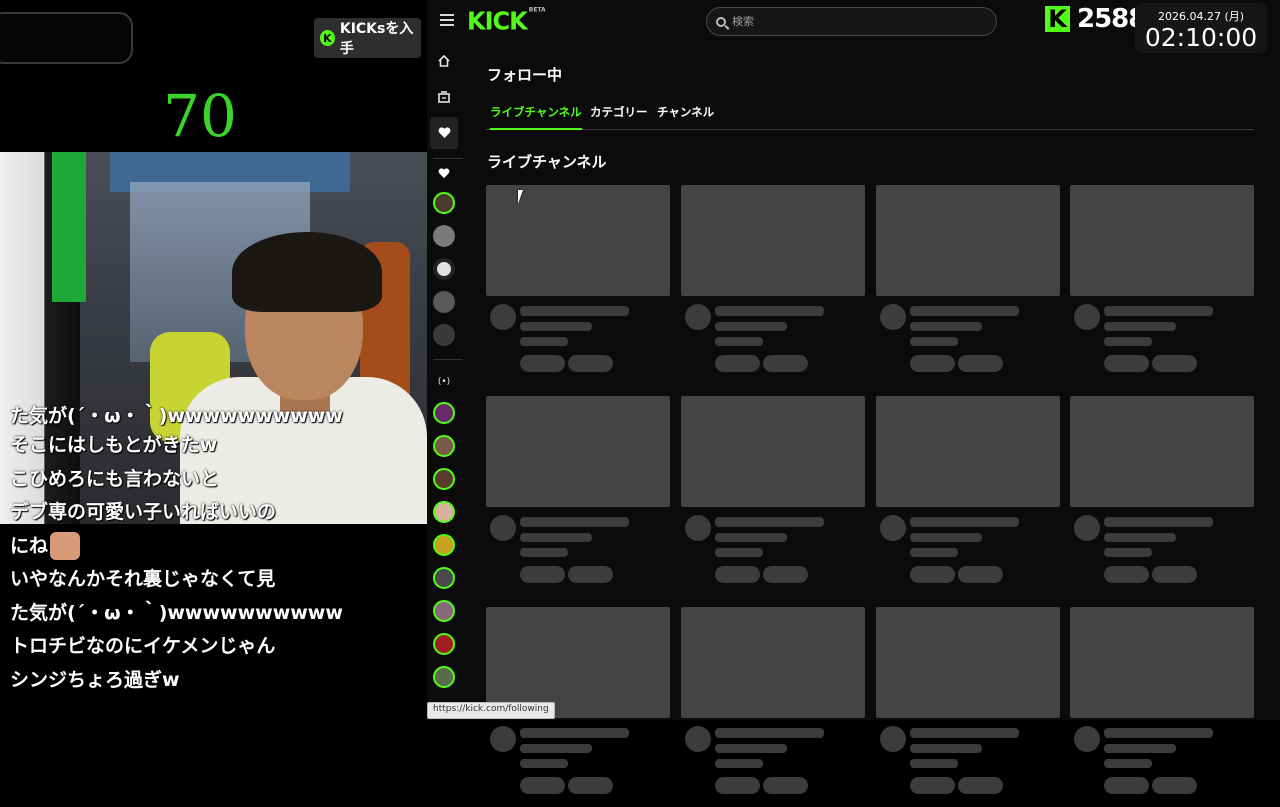 Image resolution: width=1280 pixels, height=807 pixels. What do you see at coordinates (444, 97) in the screenshot?
I see `browse-icon` at bounding box center [444, 97].